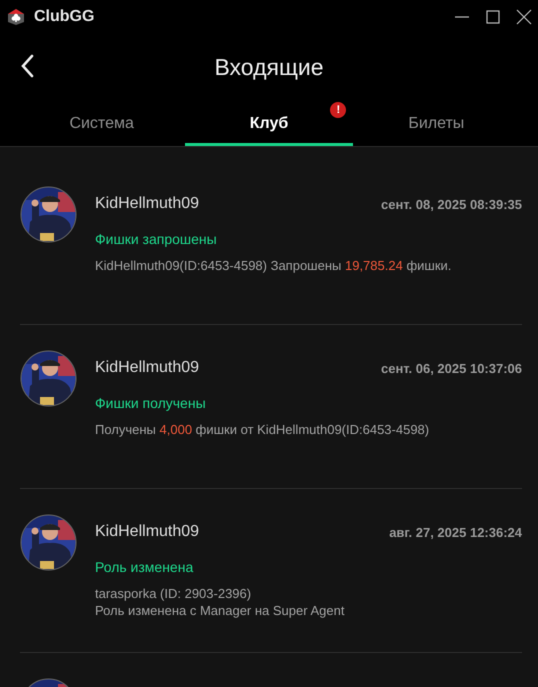  What do you see at coordinates (102, 123) in the screenshot?
I see `tab: Система` at bounding box center [102, 123].